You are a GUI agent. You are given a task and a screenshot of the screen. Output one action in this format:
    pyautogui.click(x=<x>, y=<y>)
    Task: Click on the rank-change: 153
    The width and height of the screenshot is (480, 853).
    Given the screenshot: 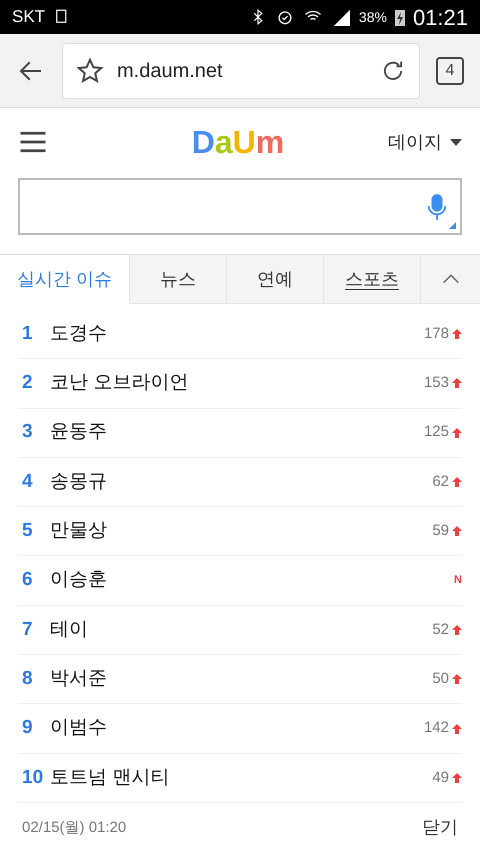 What is the action you would take?
    pyautogui.click(x=436, y=383)
    